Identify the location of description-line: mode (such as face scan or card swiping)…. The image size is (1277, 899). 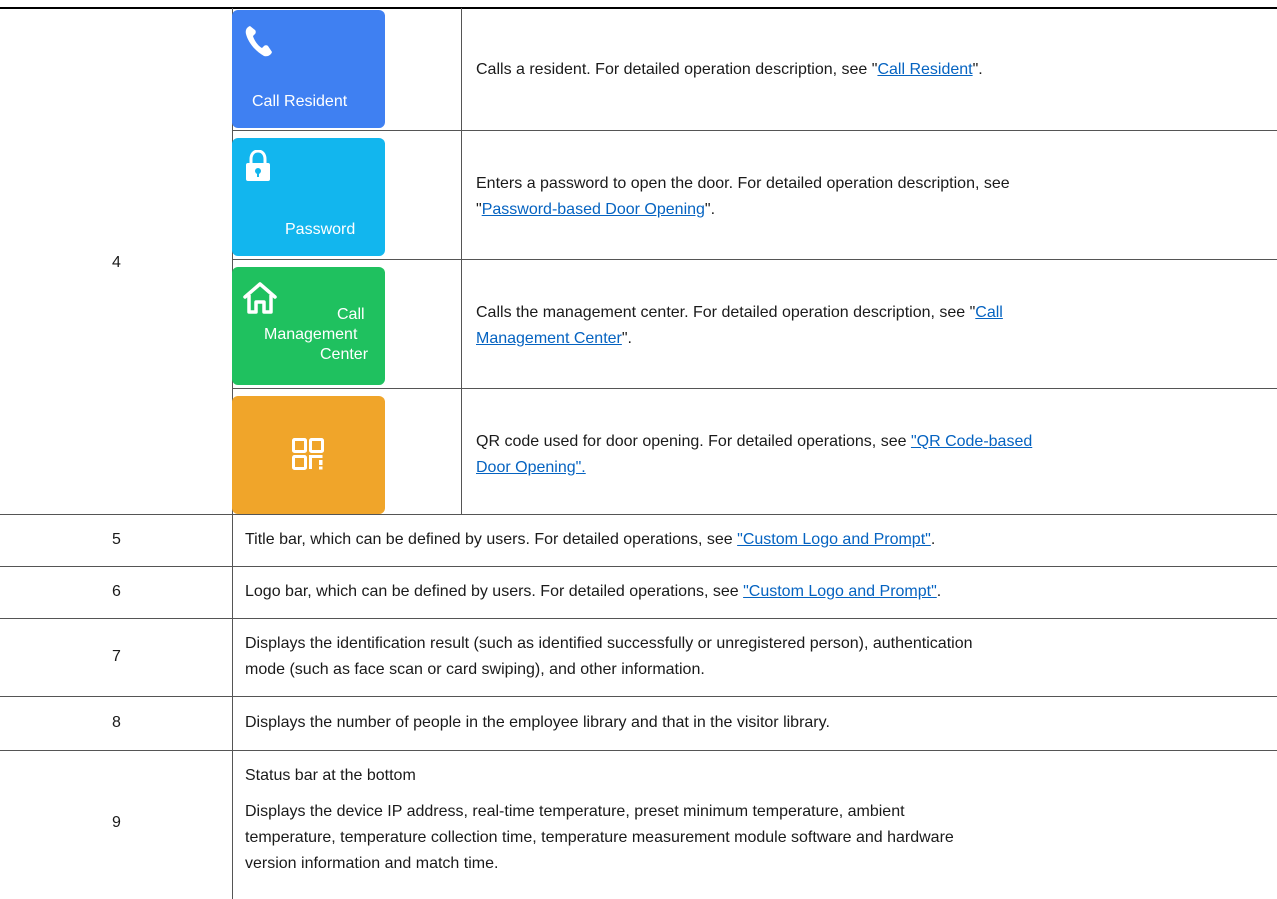
(475, 669).